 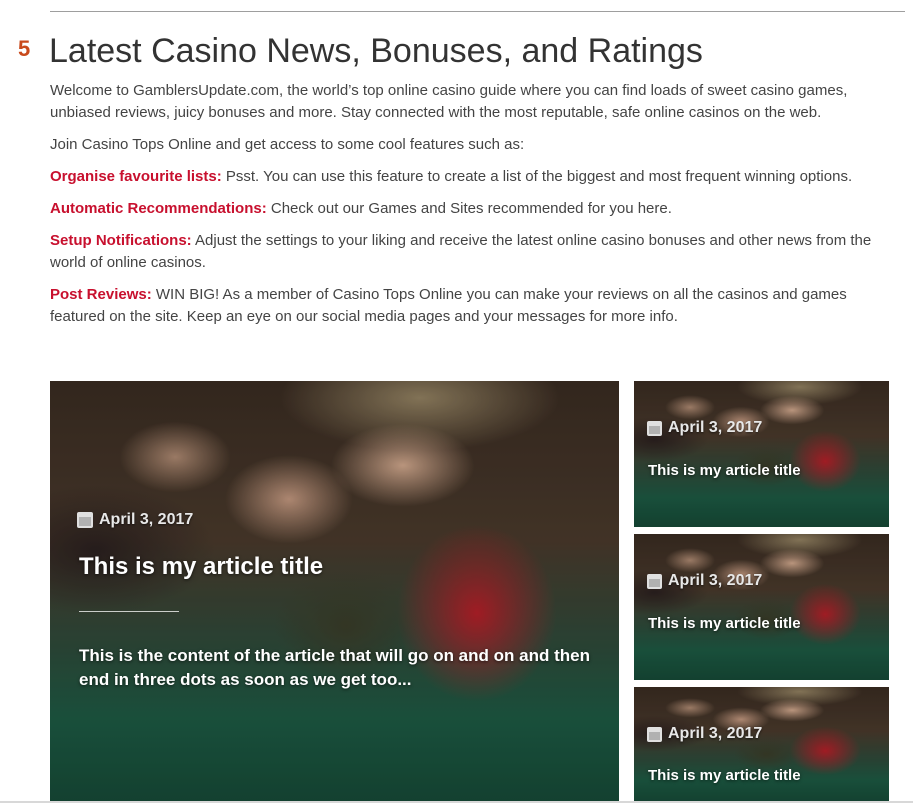 I want to click on title-divider, so click(x=129, y=611).